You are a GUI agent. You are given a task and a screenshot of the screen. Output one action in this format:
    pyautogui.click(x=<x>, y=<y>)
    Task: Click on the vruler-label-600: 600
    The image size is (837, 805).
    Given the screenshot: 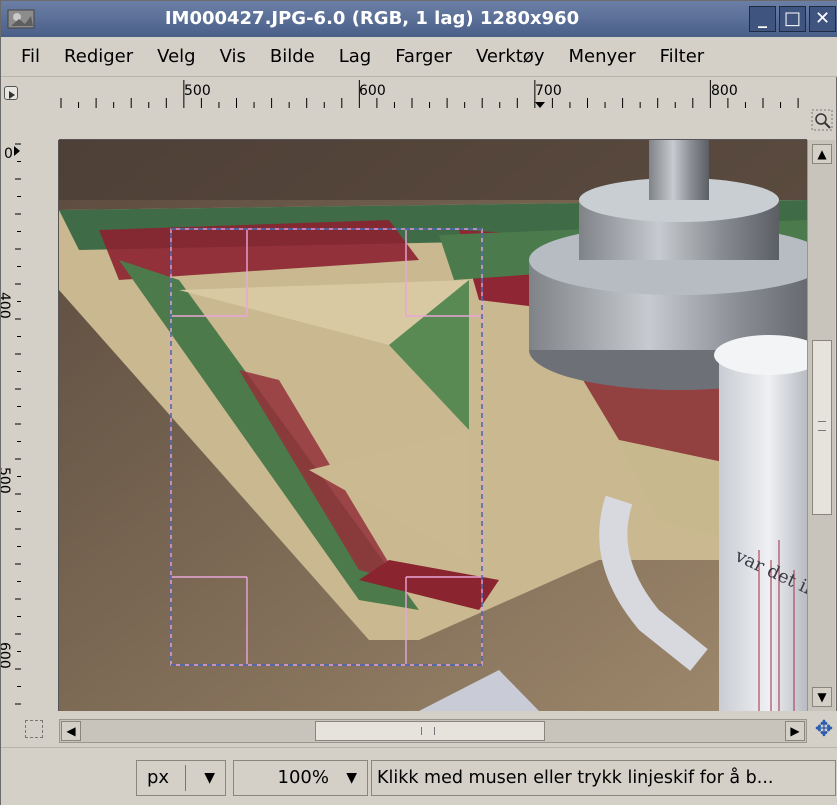 What is the action you would take?
    pyautogui.click(x=6, y=655)
    